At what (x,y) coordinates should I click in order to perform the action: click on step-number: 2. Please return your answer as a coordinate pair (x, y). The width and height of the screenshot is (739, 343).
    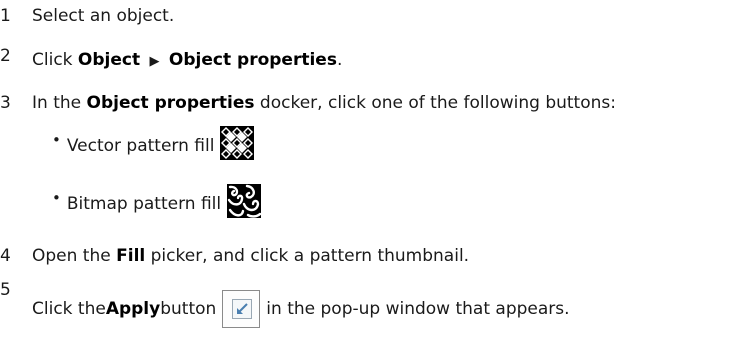
    Looking at the image, I should click on (5, 56).